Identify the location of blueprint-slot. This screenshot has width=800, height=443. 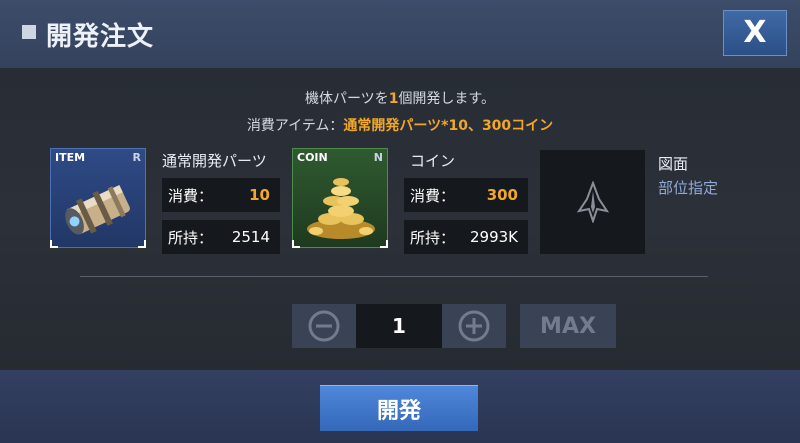
(592, 202).